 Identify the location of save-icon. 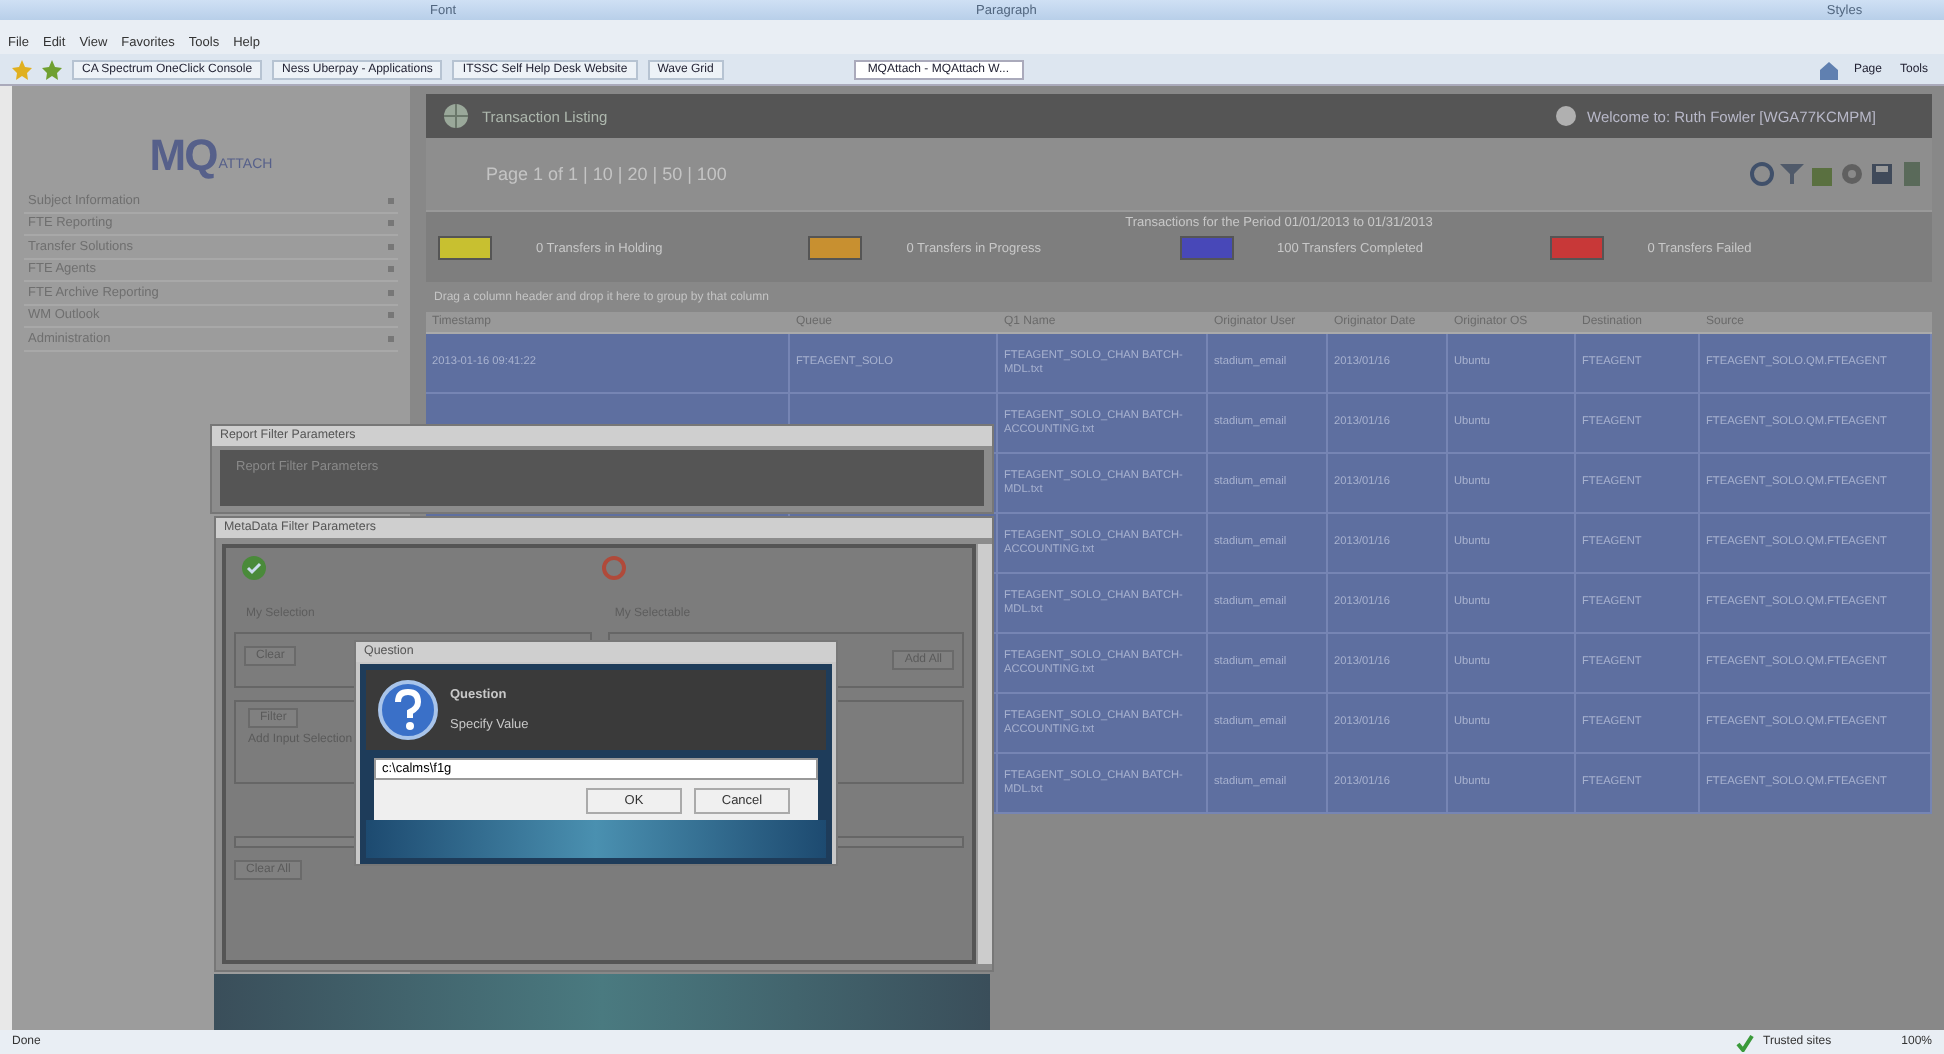
(1882, 174).